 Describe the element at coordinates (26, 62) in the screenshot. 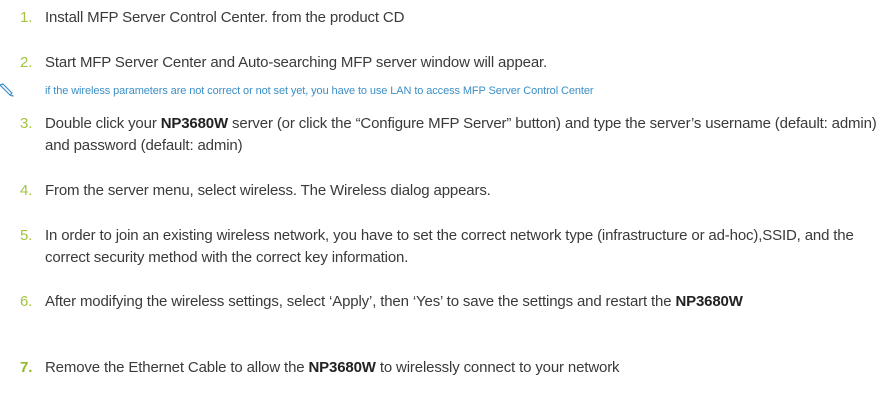

I see `step-number: 2.` at that location.